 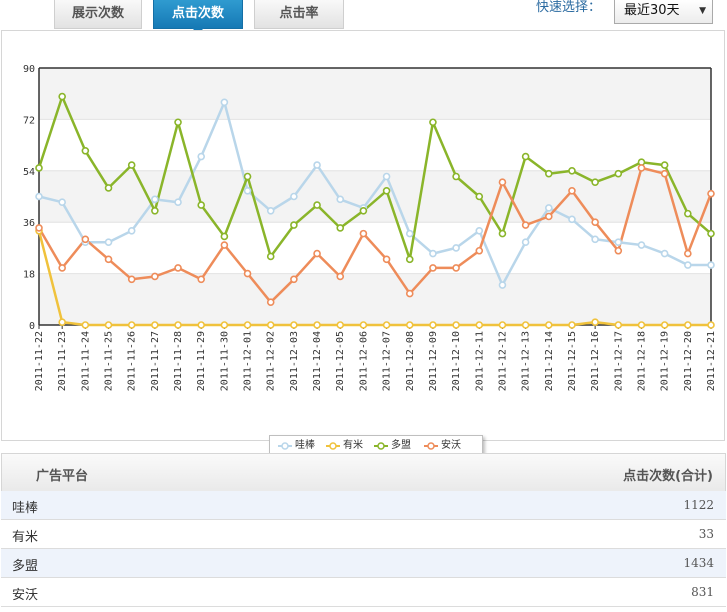 I want to click on x-tick-label: 2011-11-22, so click(x=39, y=361).